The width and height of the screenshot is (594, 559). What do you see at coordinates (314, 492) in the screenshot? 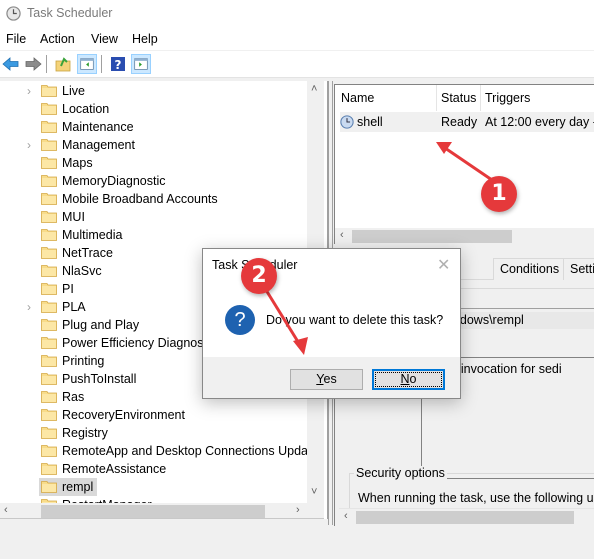
I see `scroll-down-icon: ˅` at bounding box center [314, 492].